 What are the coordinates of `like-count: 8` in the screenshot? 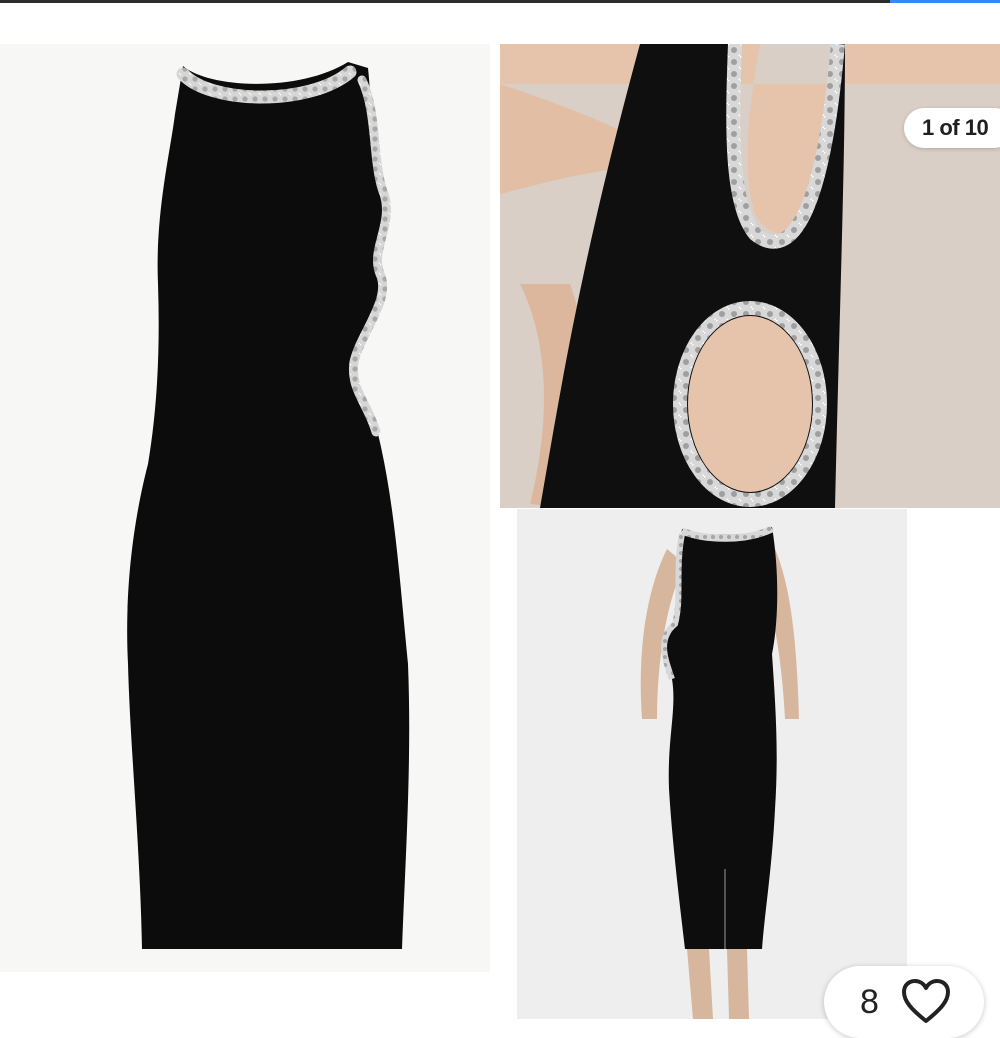 It's located at (869, 1001).